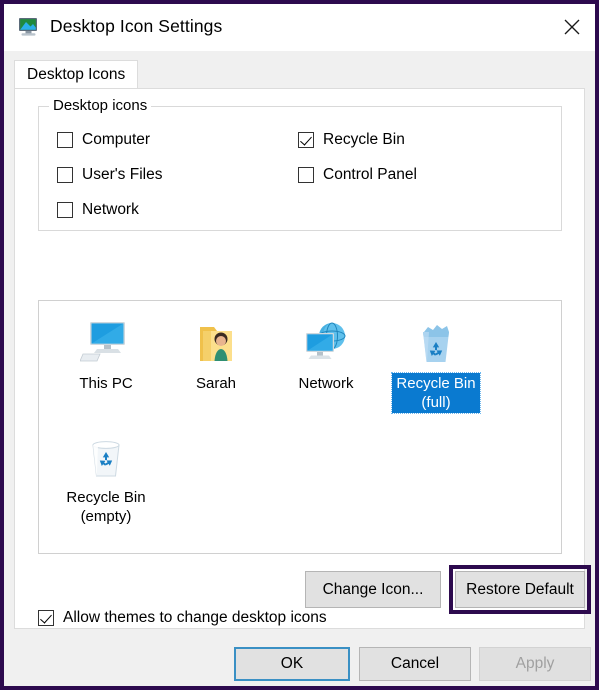 This screenshot has height=690, width=599. What do you see at coordinates (29, 27) in the screenshot?
I see `desktop-monitor-icon` at bounding box center [29, 27].